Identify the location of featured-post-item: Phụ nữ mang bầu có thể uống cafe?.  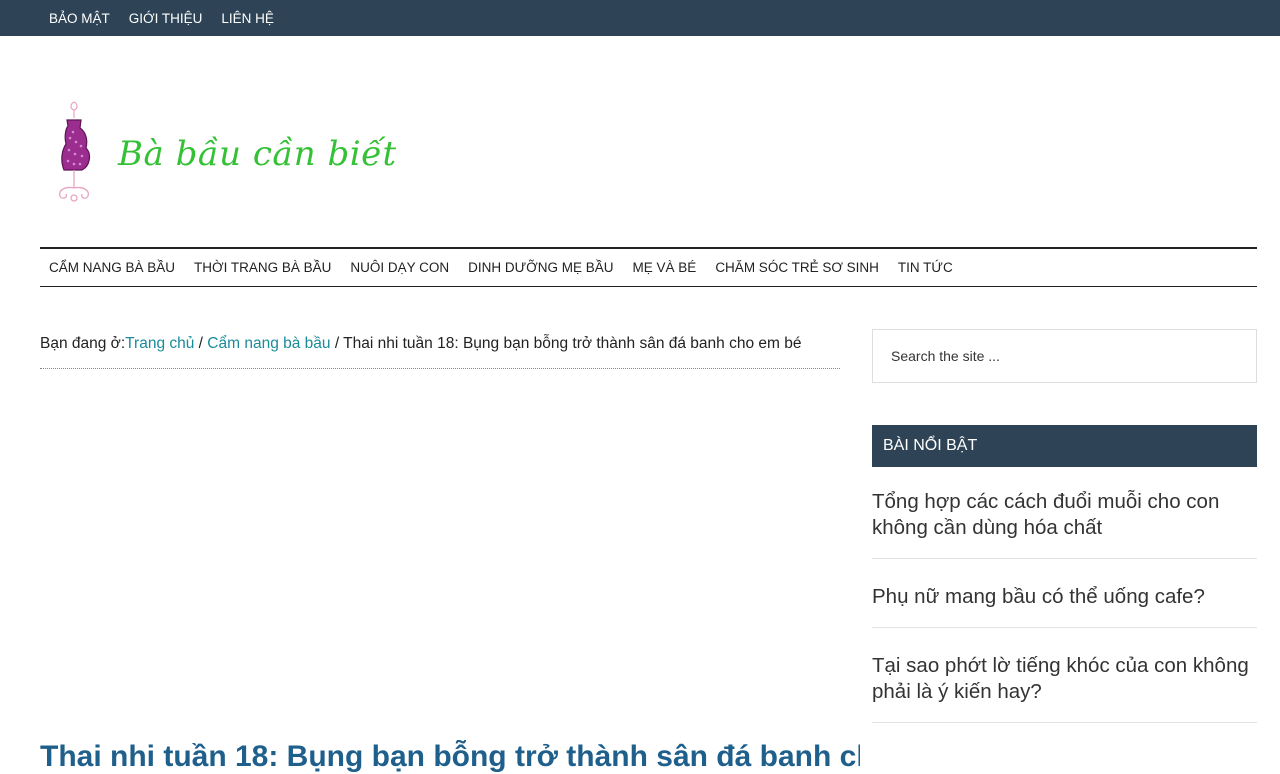
(1064, 606).